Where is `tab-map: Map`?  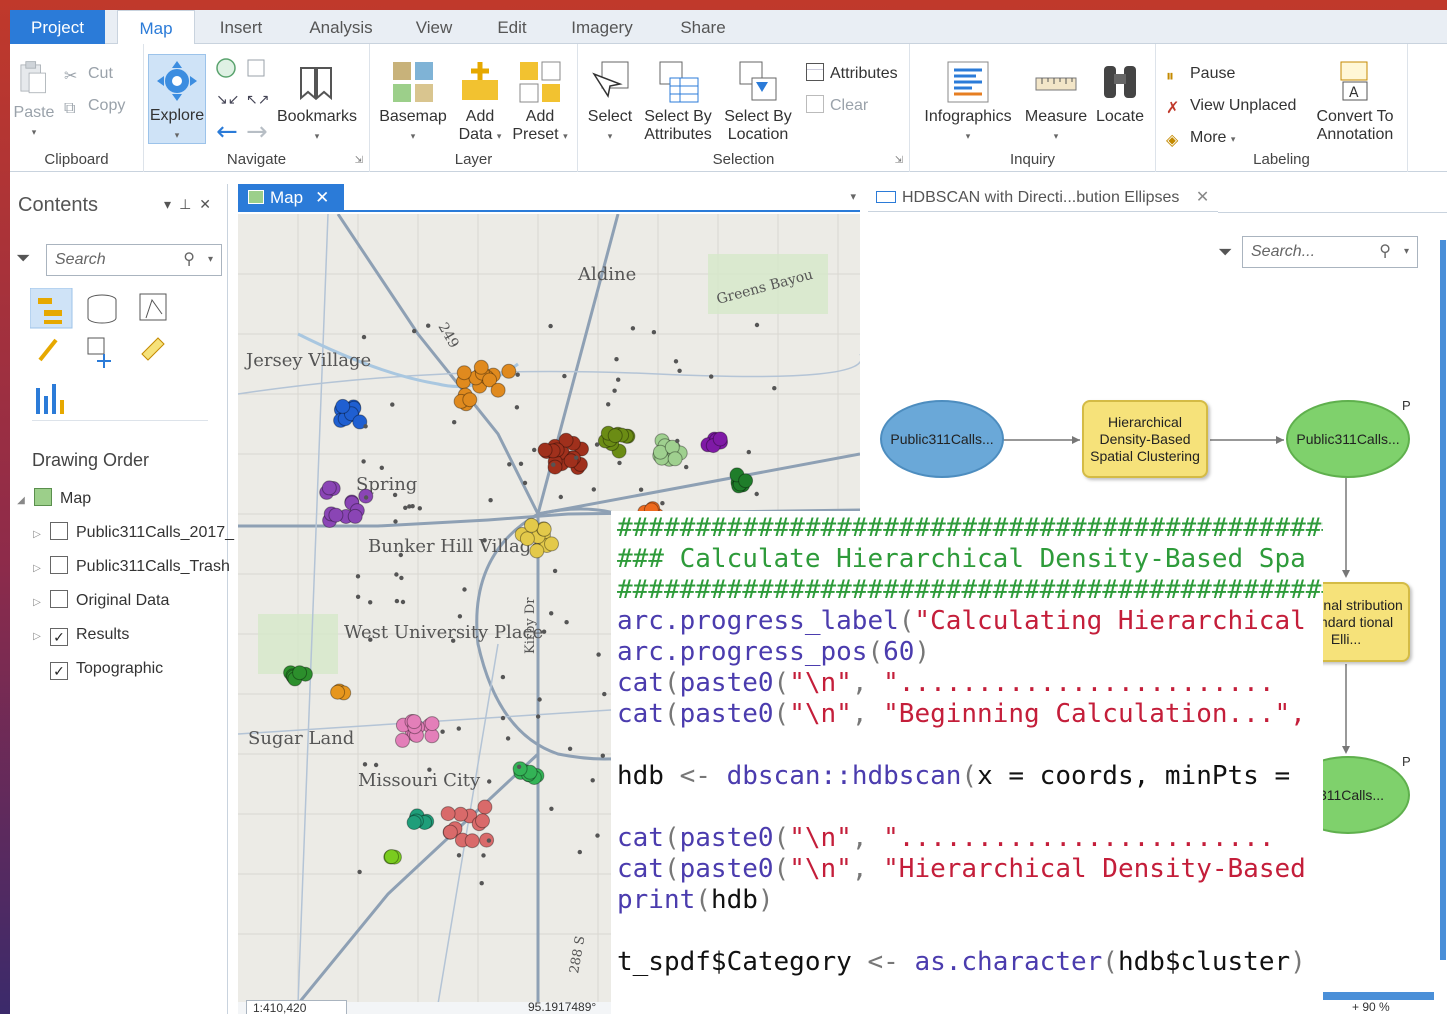
tab-map: Map is located at coordinates (156, 27).